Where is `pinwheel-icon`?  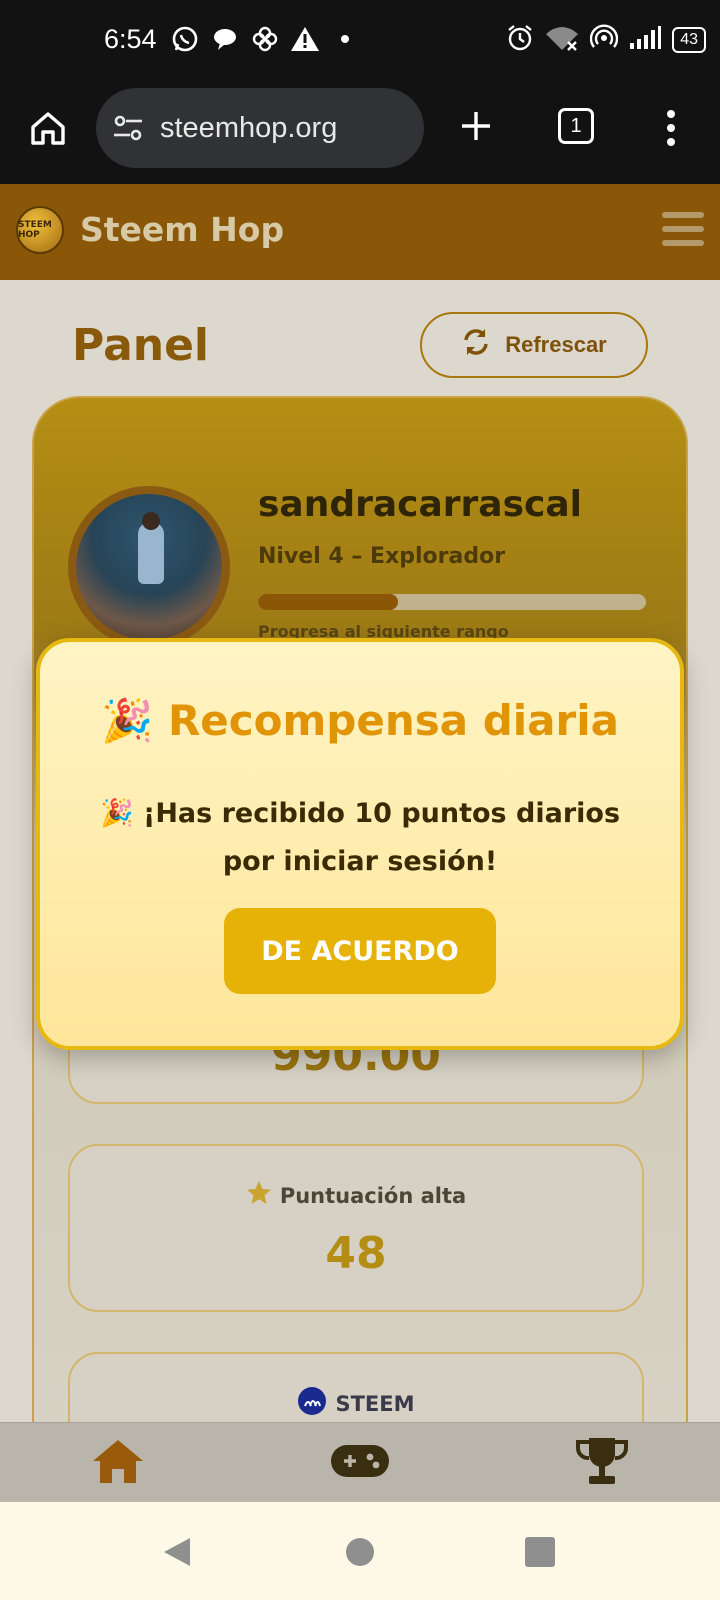 pinwheel-icon is located at coordinates (265, 39).